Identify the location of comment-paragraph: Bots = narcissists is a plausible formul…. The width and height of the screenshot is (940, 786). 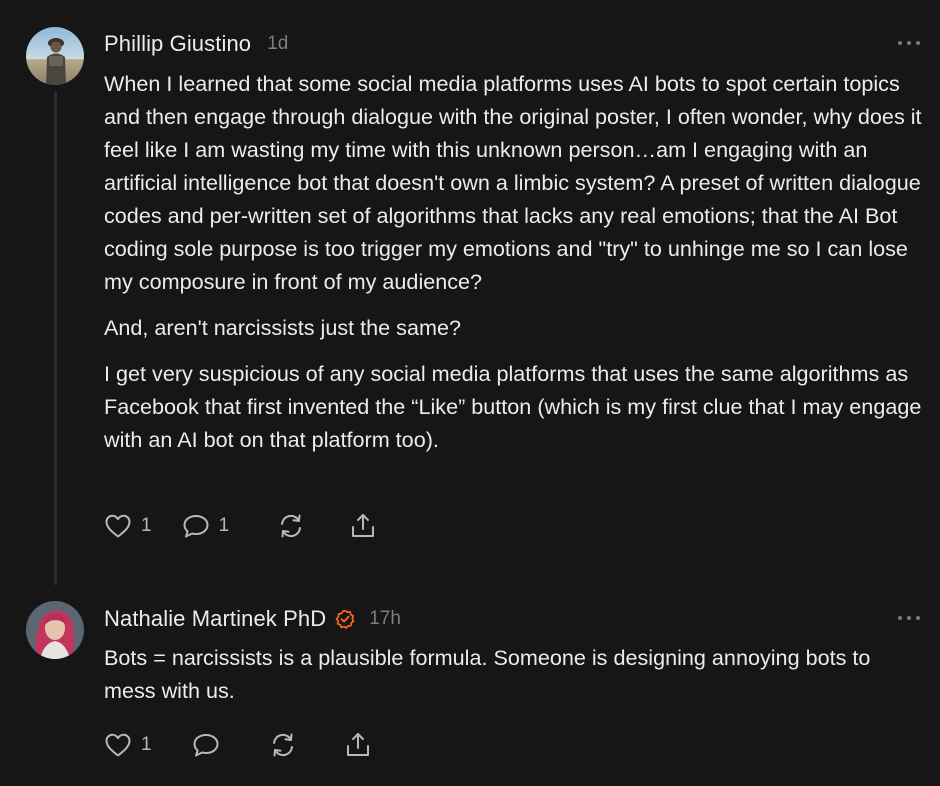
(487, 674).